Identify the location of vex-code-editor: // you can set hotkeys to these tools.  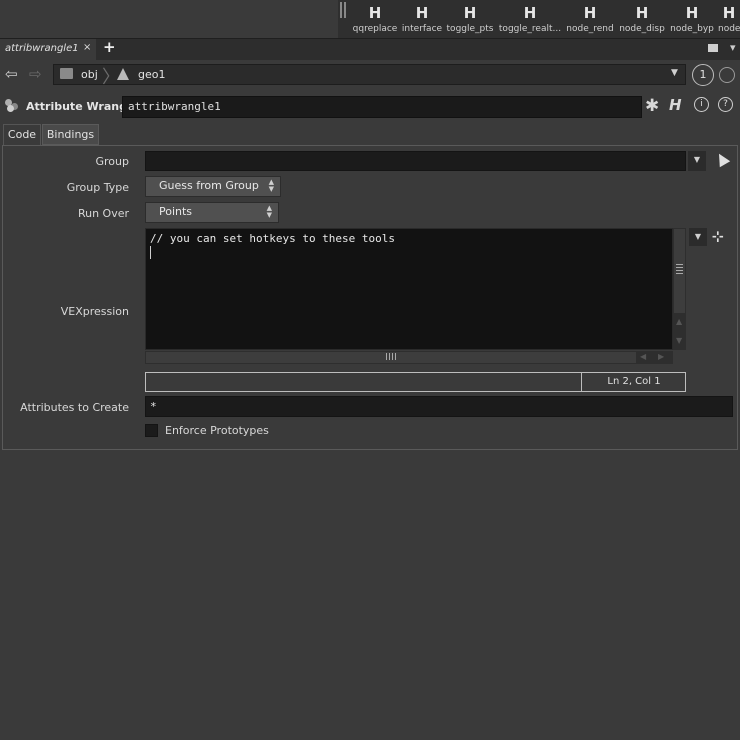
(409, 289).